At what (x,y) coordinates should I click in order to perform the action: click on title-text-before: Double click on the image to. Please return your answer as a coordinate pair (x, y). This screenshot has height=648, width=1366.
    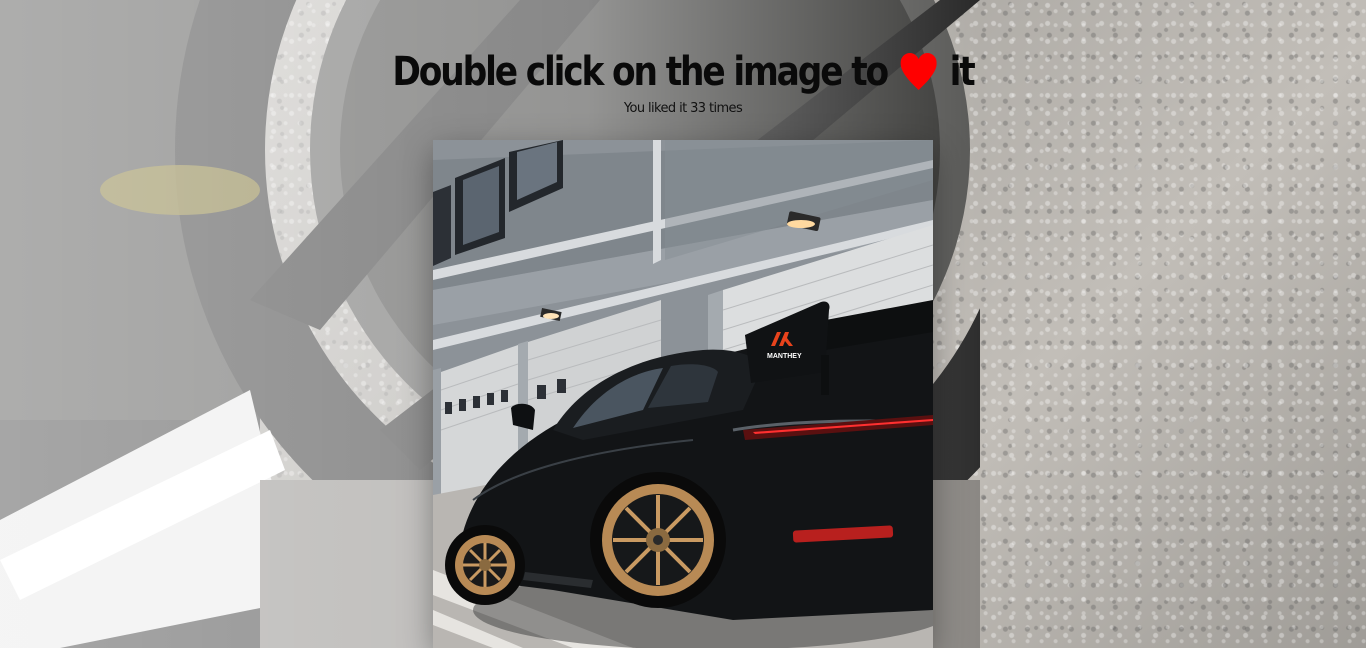
    Looking at the image, I should click on (640, 72).